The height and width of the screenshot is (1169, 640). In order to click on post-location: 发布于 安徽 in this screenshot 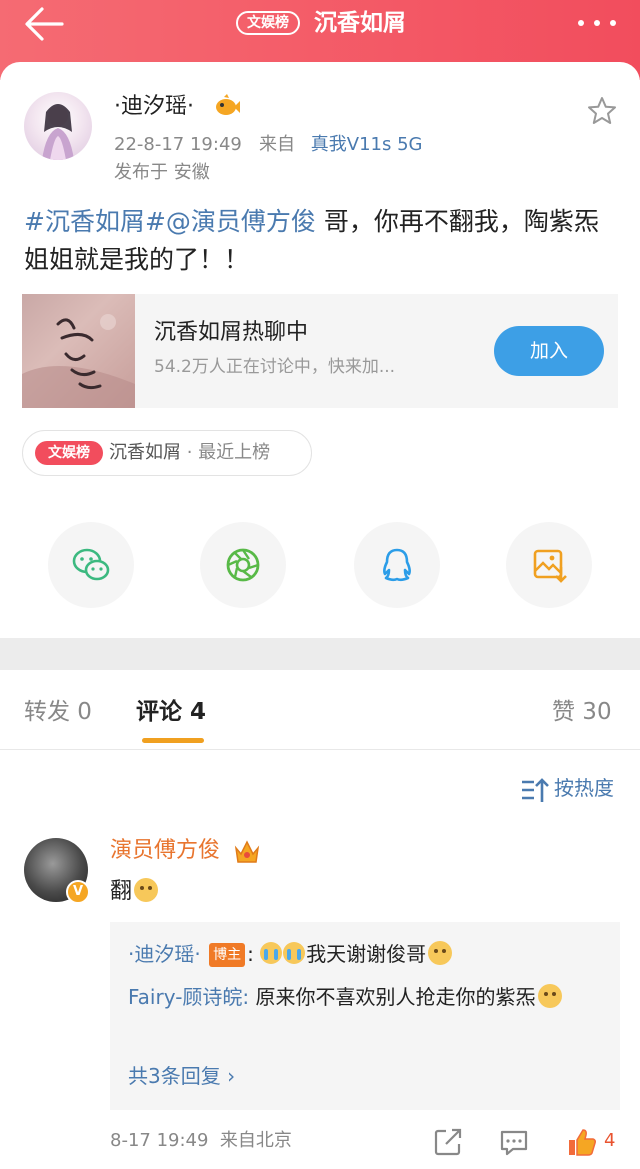, I will do `click(162, 172)`.